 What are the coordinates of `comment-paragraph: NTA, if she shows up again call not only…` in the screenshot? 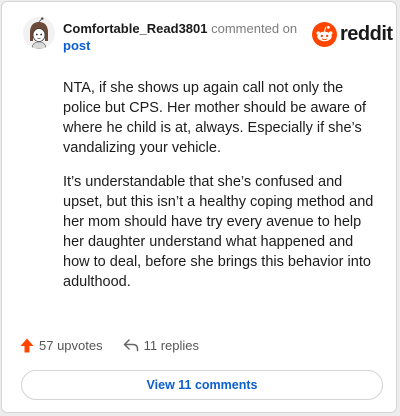 It's located at (215, 118).